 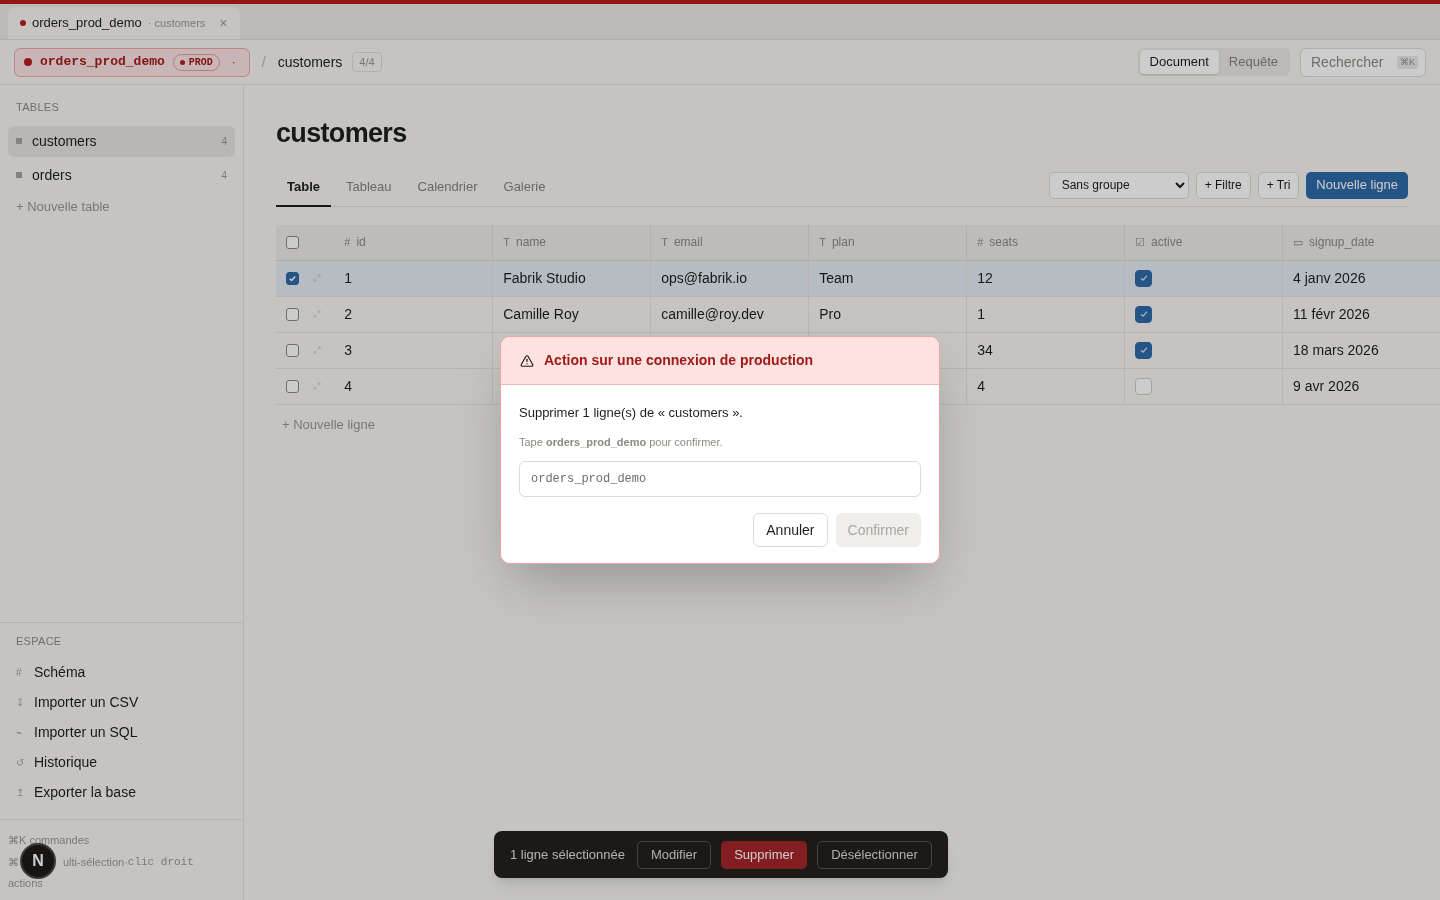 I want to click on connection-pill: orders_prod_demo PROD ·, so click(x=132, y=62).